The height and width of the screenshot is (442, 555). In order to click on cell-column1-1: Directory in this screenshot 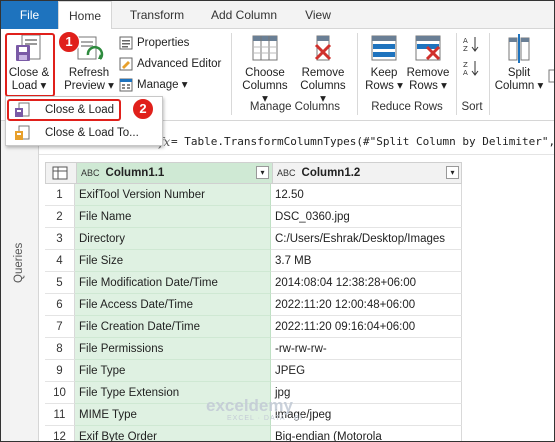, I will do `click(173, 239)`.